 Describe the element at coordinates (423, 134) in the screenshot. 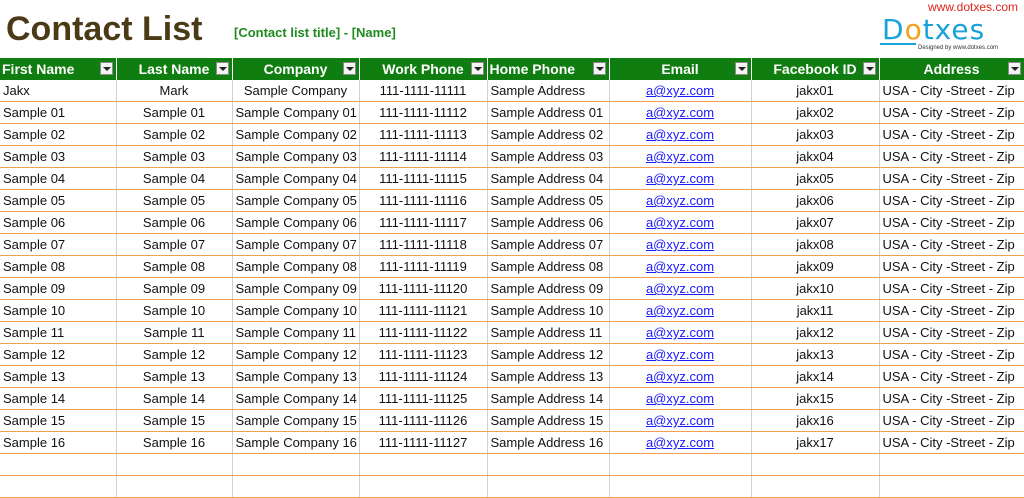

I see `cell-work-phone: 111-1111-11113` at that location.